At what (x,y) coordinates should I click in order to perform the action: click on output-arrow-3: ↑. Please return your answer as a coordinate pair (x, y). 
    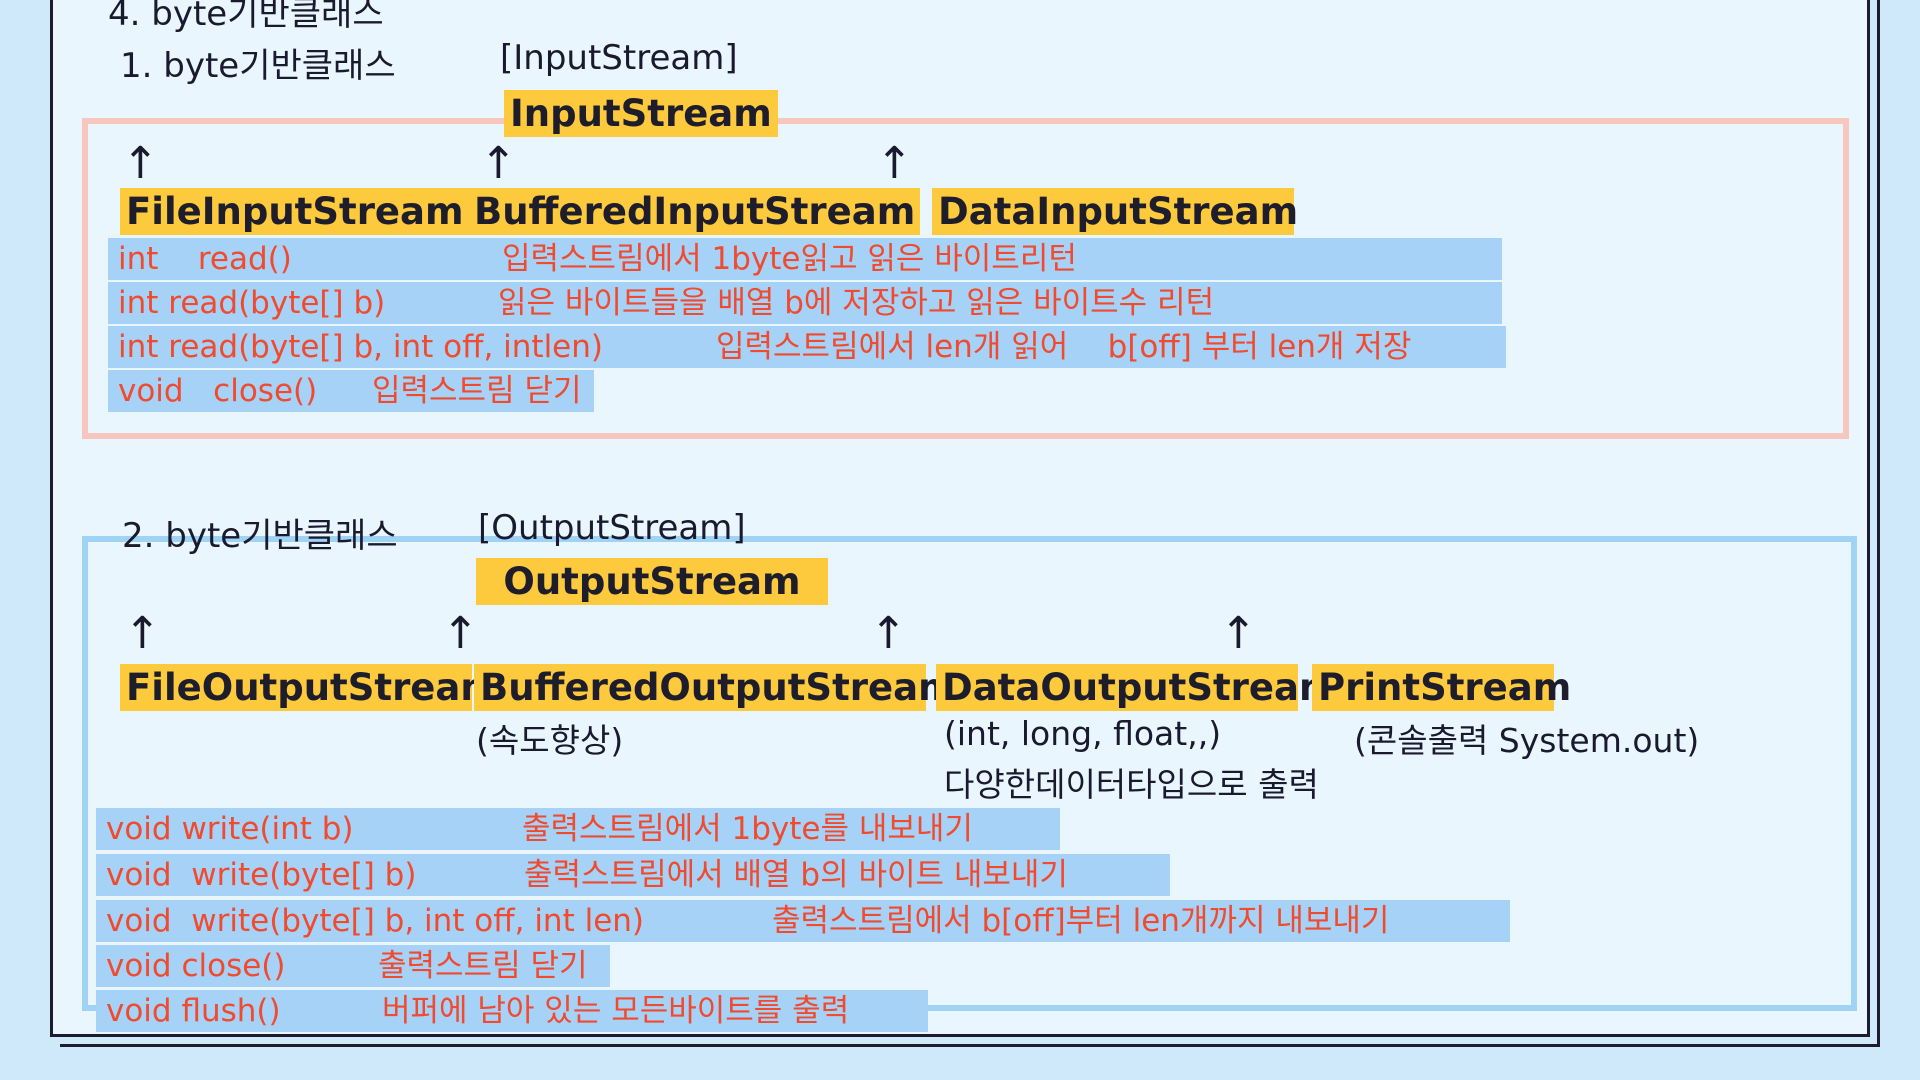
    Looking at the image, I should click on (888, 633).